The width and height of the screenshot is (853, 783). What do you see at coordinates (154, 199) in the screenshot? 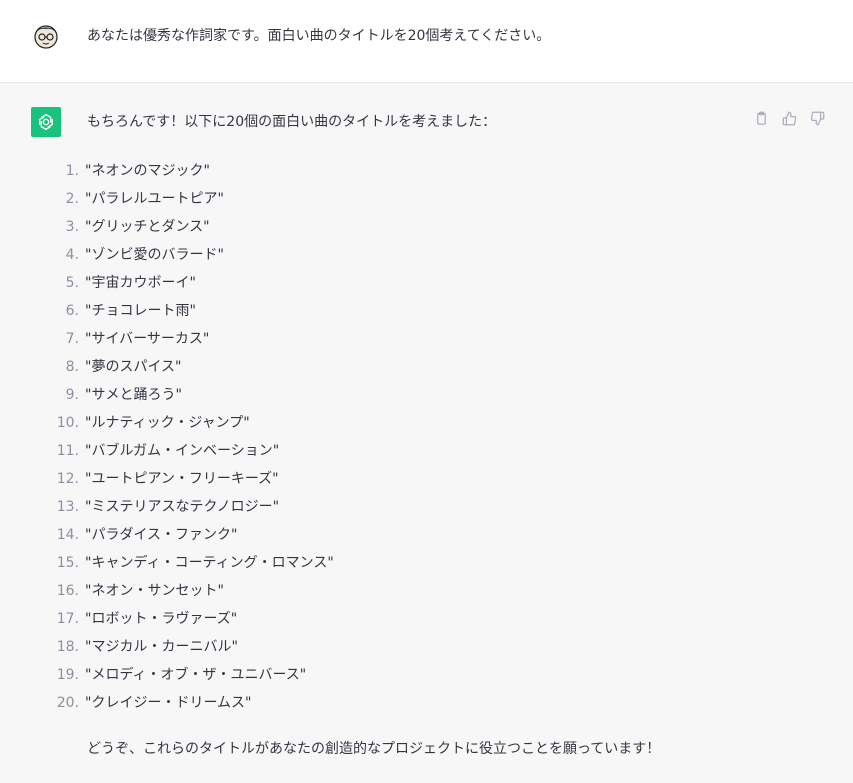
I see `song-title: "パラレルユートピア"` at bounding box center [154, 199].